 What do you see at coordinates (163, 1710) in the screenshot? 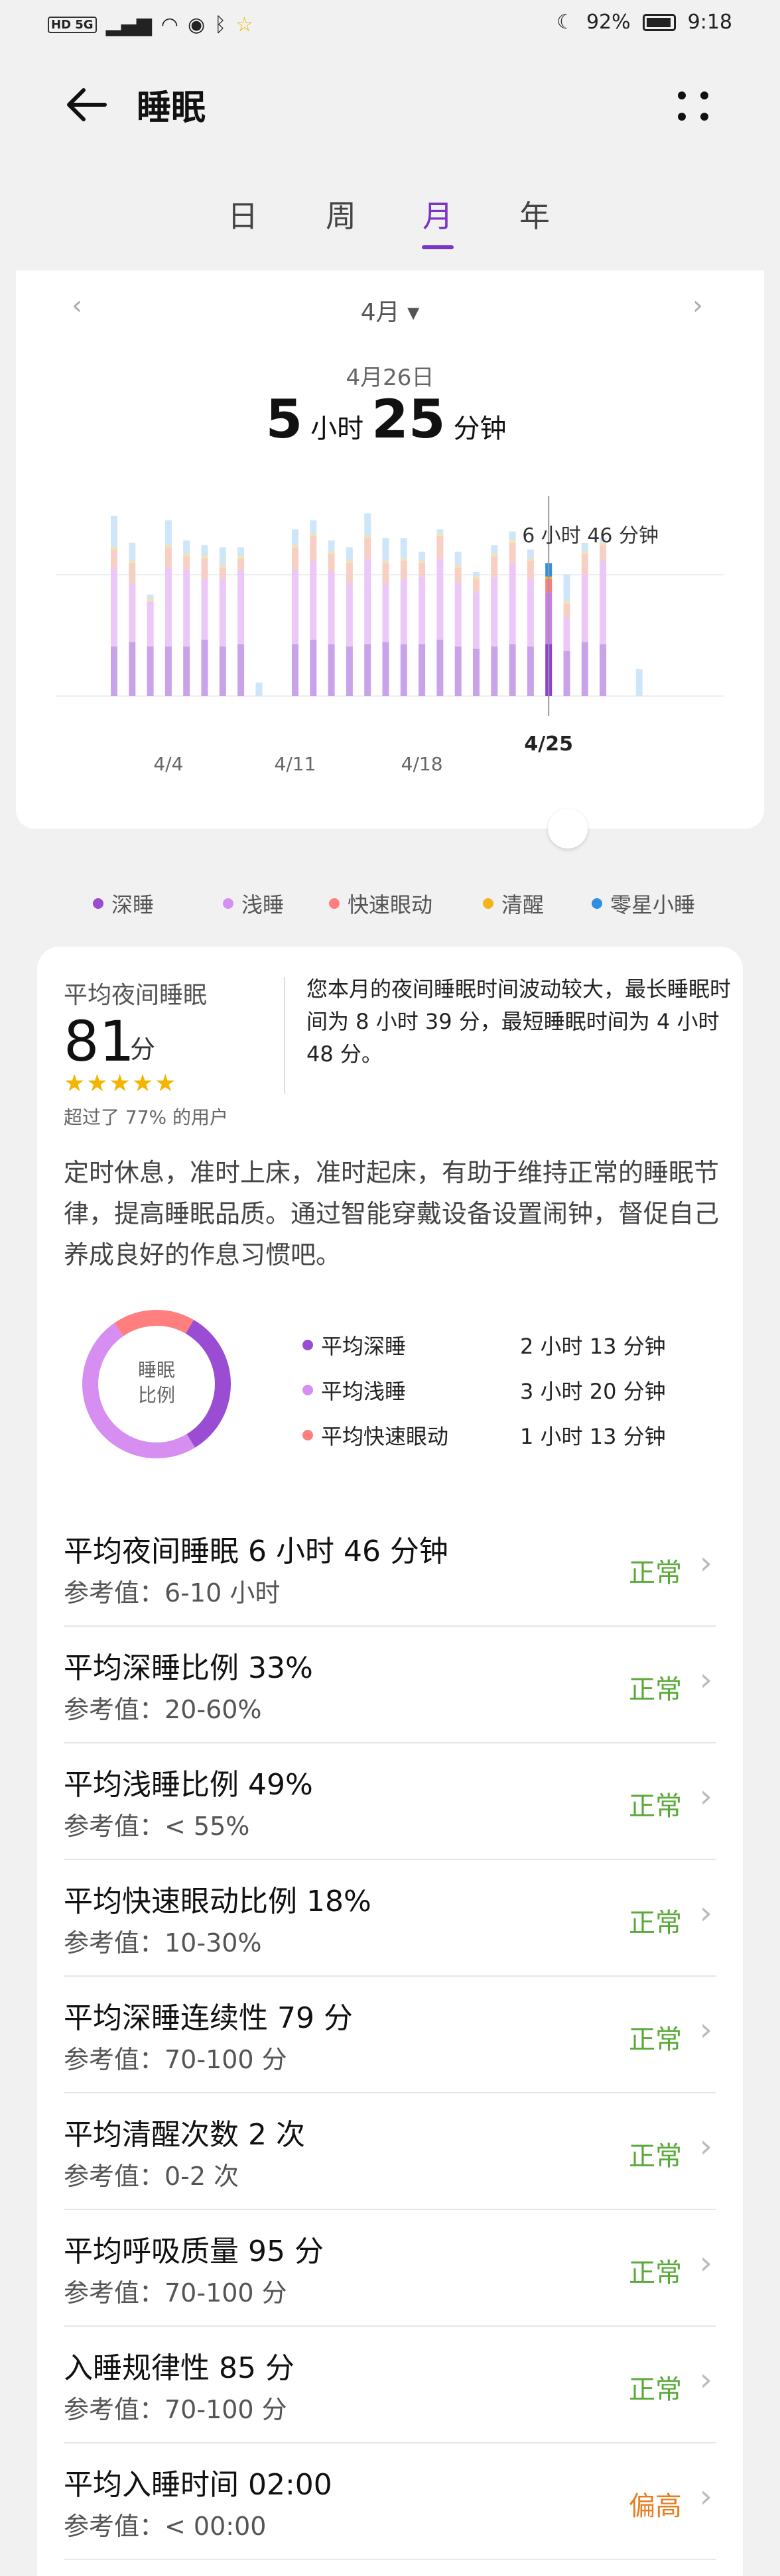
I see `metric-reference: 参考值：20-60%` at bounding box center [163, 1710].